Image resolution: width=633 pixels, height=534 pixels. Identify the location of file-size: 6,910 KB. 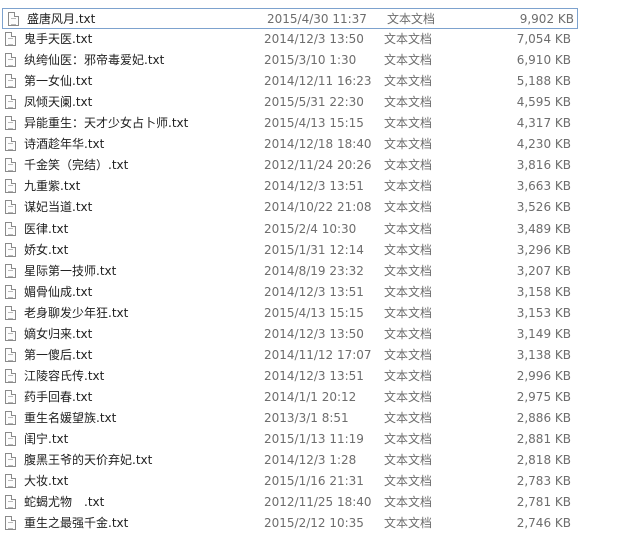
(543, 60).